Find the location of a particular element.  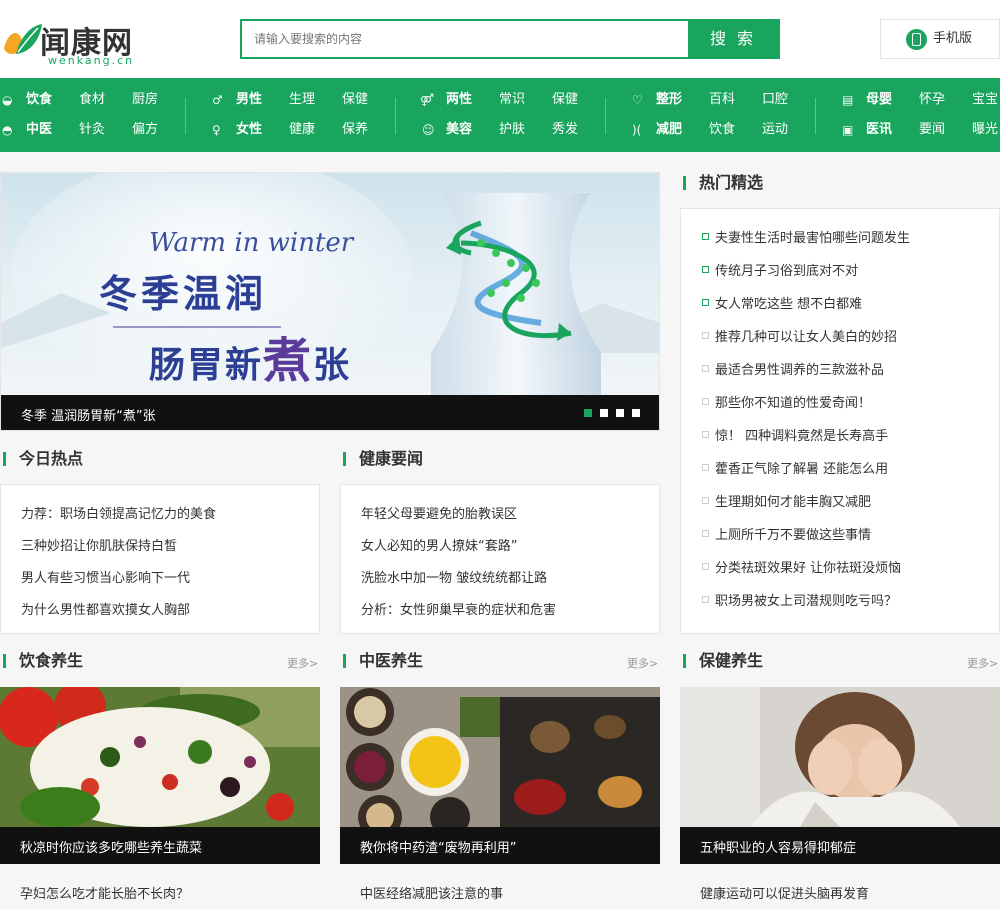

nav-item: 食材 is located at coordinates (92, 100).